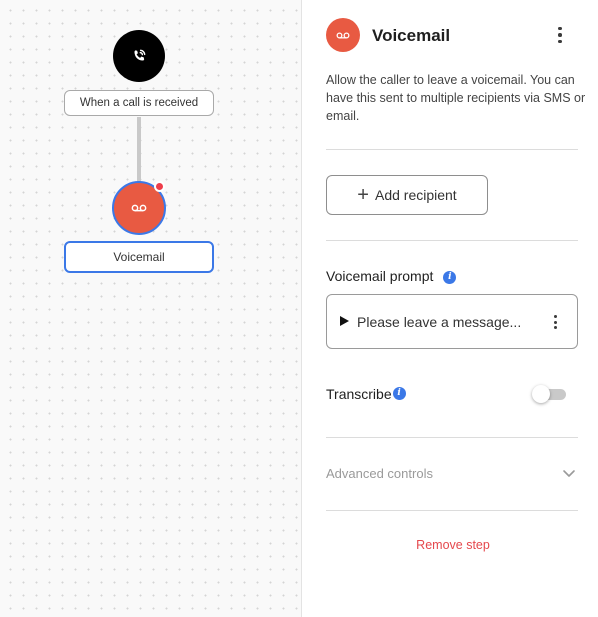  I want to click on transcribe-toggle, so click(549, 394).